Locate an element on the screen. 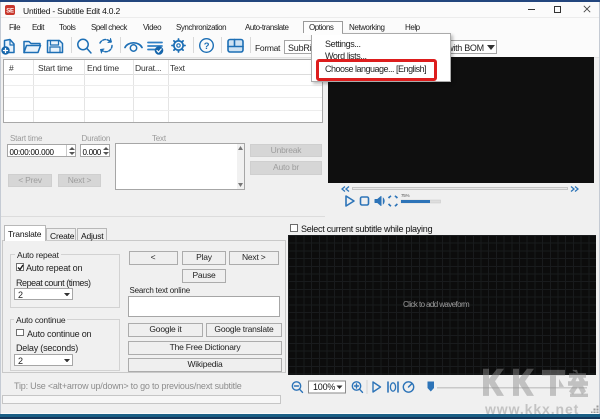 This screenshot has width=600, height=419. svg-text: 100% is located at coordinates (324, 387).